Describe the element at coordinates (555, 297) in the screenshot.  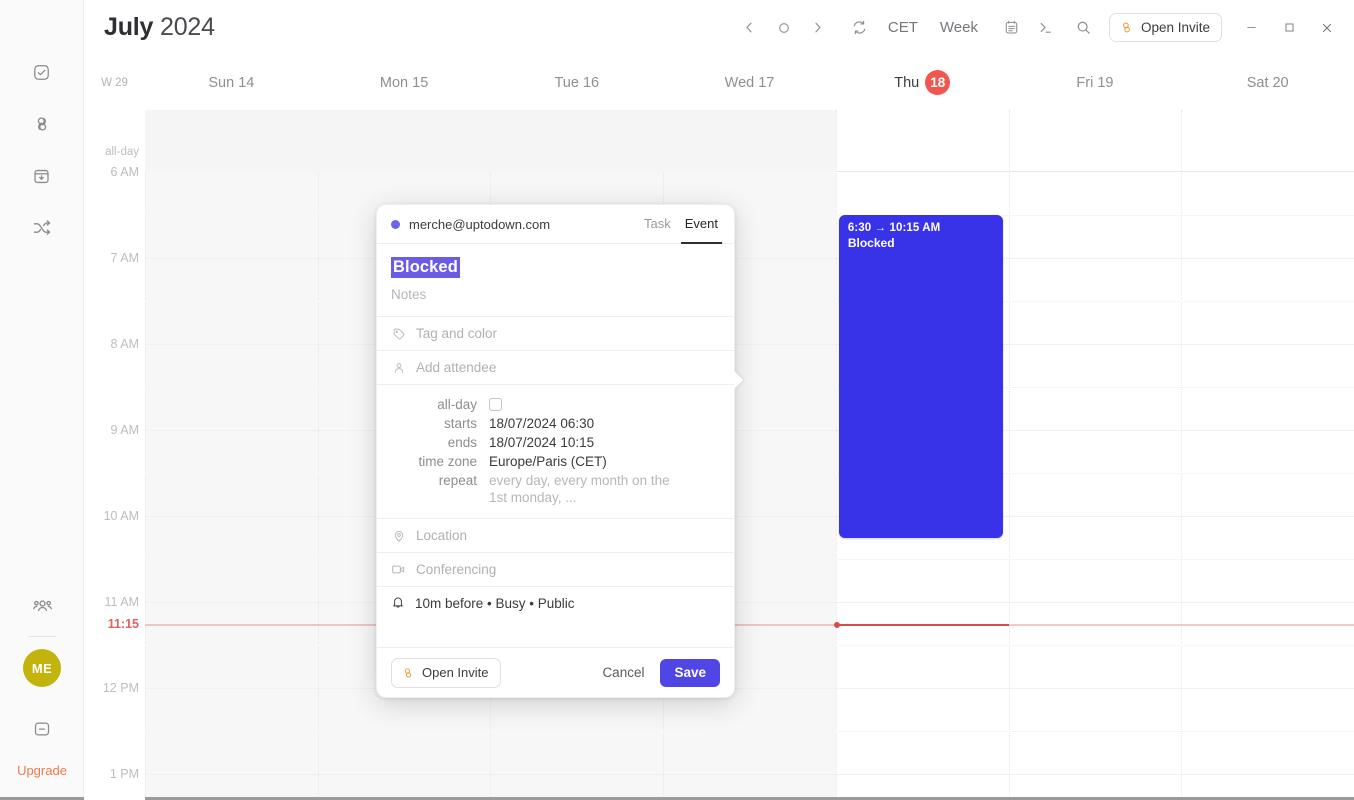
I see `notes-input: Notes` at that location.